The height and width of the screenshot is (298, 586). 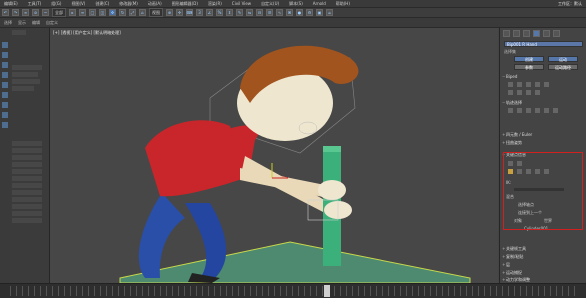 What do you see at coordinates (299, 12) in the screenshot?
I see `material-editor-icon: ●` at bounding box center [299, 12].